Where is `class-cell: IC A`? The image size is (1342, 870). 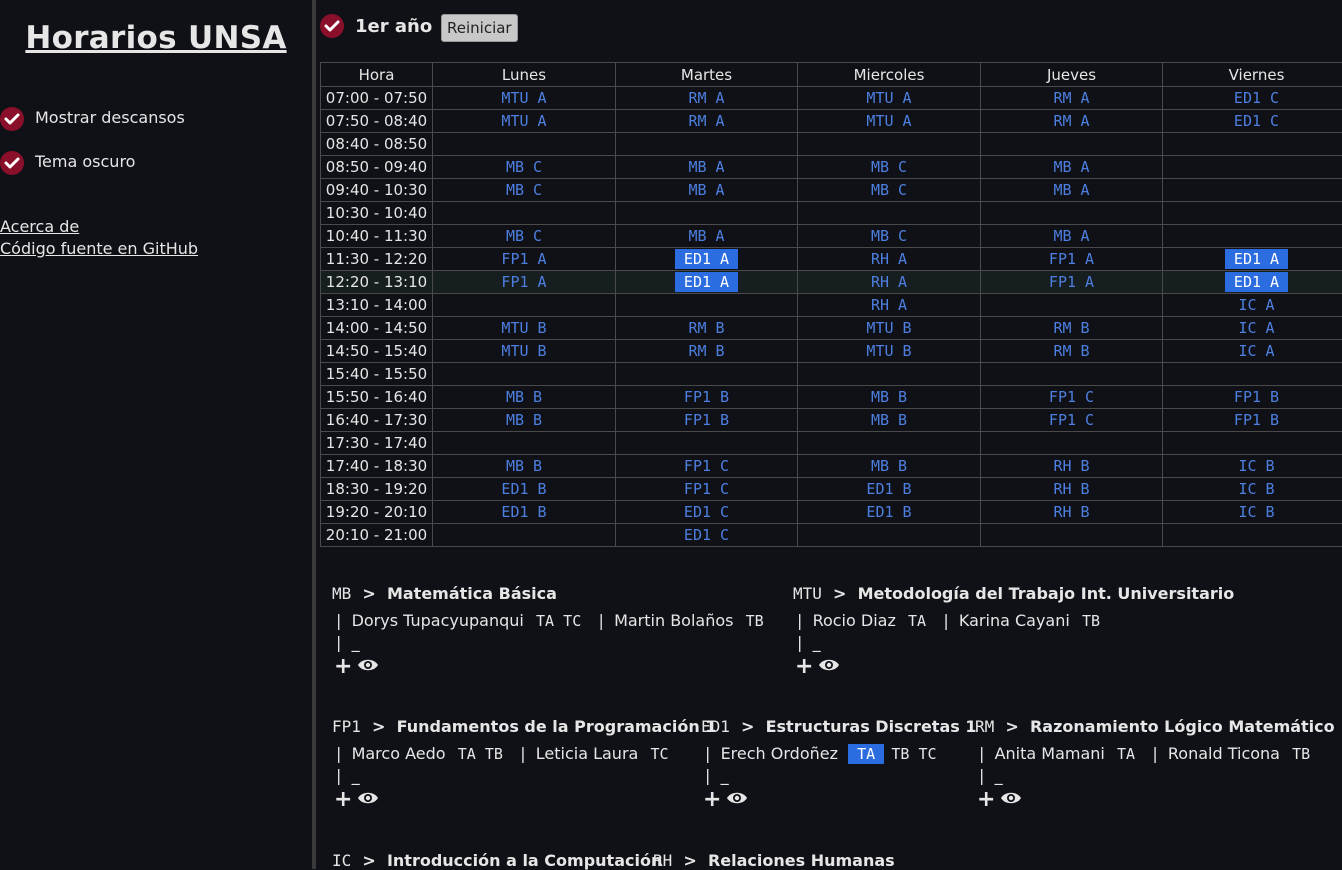 class-cell: IC A is located at coordinates (1252, 351).